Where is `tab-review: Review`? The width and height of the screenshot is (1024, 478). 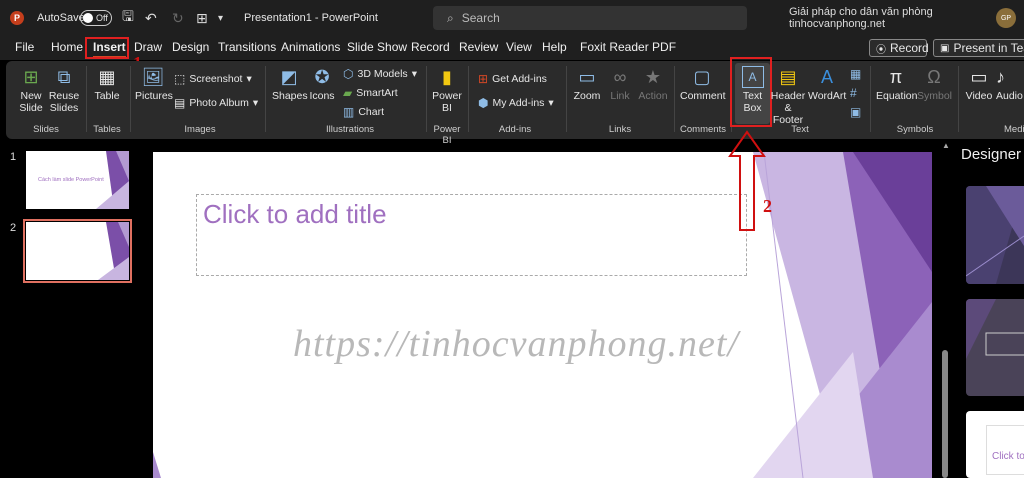
tab-review: Review is located at coordinates (478, 47).